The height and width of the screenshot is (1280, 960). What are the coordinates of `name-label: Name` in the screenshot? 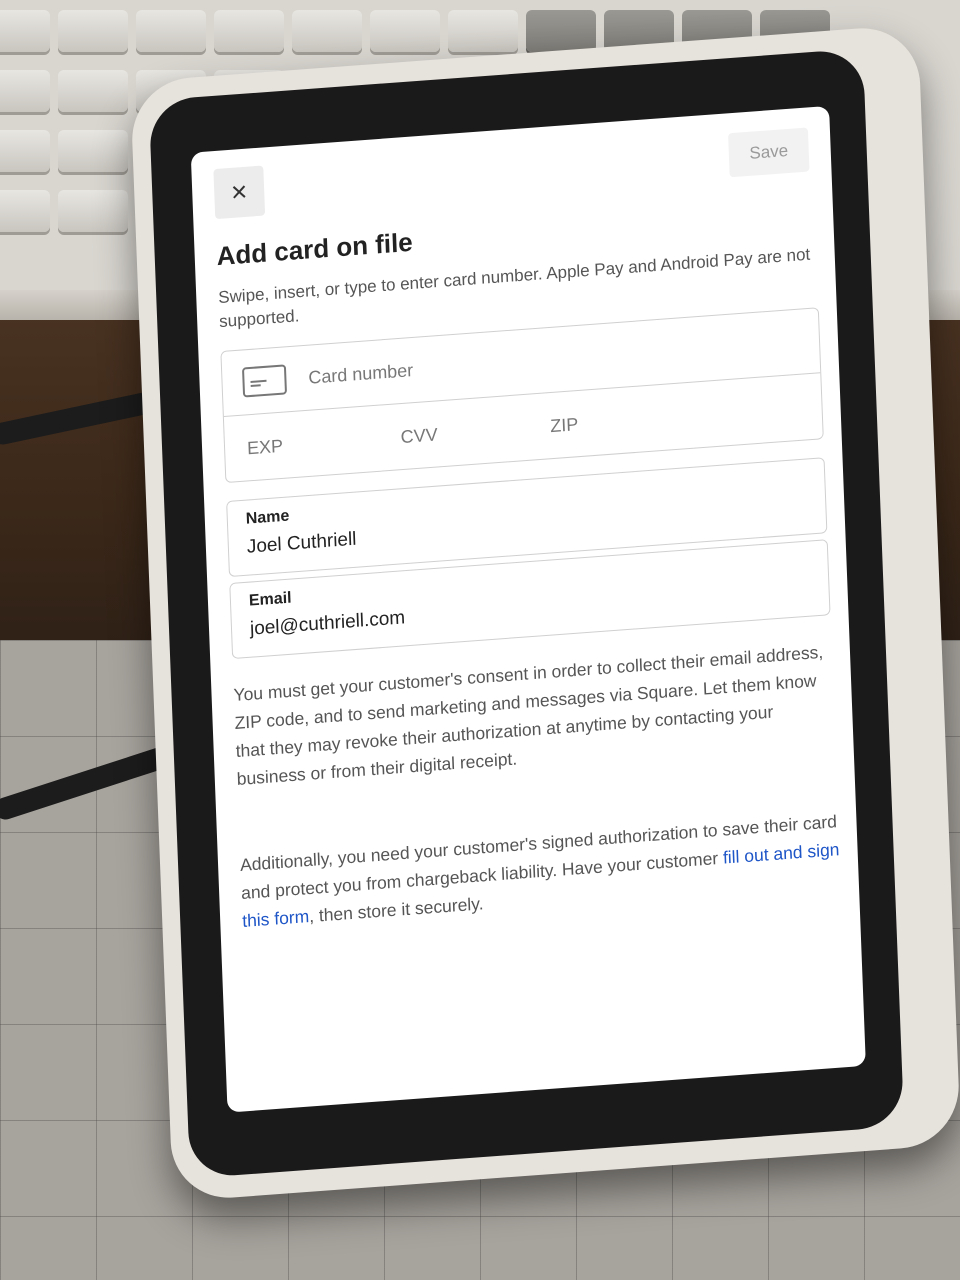 It's located at (267, 517).